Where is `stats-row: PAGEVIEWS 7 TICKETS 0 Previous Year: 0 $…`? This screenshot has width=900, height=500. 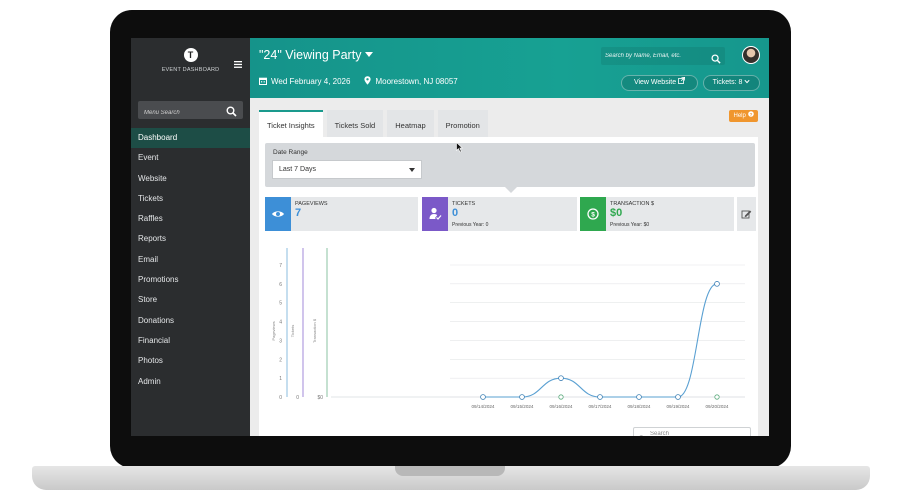
stats-row: PAGEVIEWS 7 TICKETS 0 Previous Year: 0 $… is located at coordinates (510, 214).